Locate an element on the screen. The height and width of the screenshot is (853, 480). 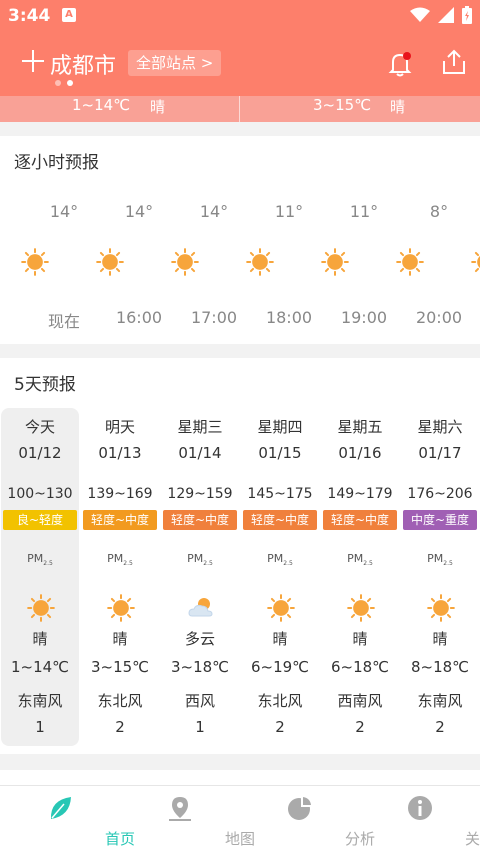
add-city-icon is located at coordinates (33, 61).